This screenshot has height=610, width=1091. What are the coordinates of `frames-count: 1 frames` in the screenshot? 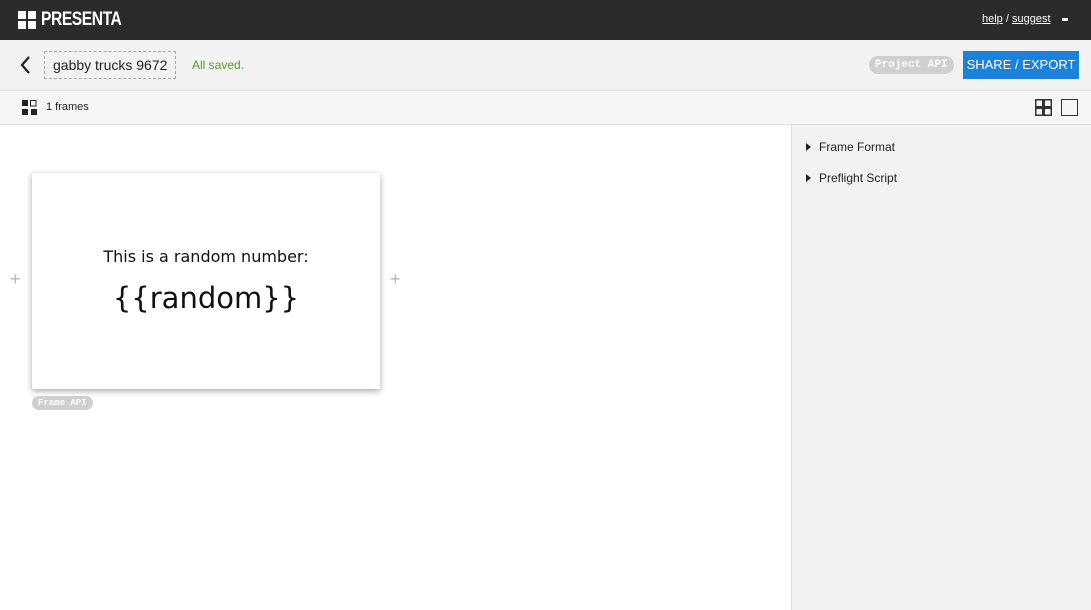 It's located at (67, 107).